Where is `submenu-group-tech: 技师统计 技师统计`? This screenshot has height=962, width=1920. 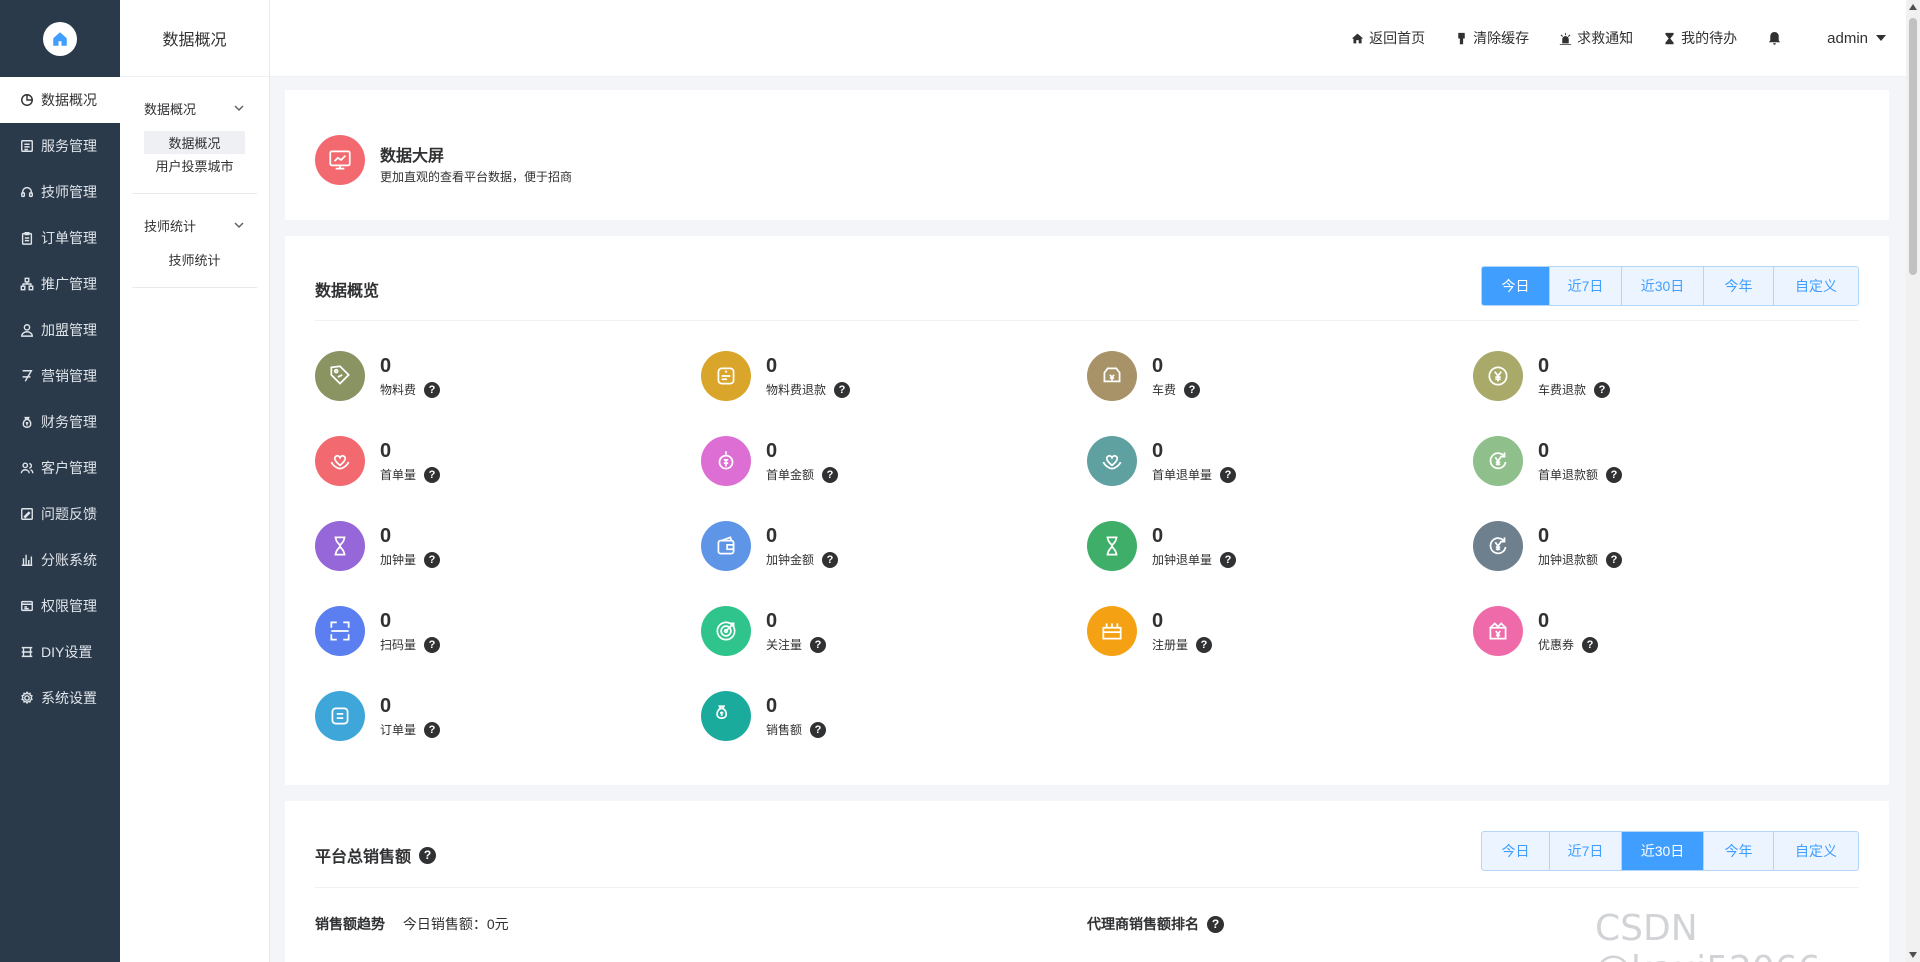 submenu-group-tech: 技师统计 技师统计 is located at coordinates (194, 245).